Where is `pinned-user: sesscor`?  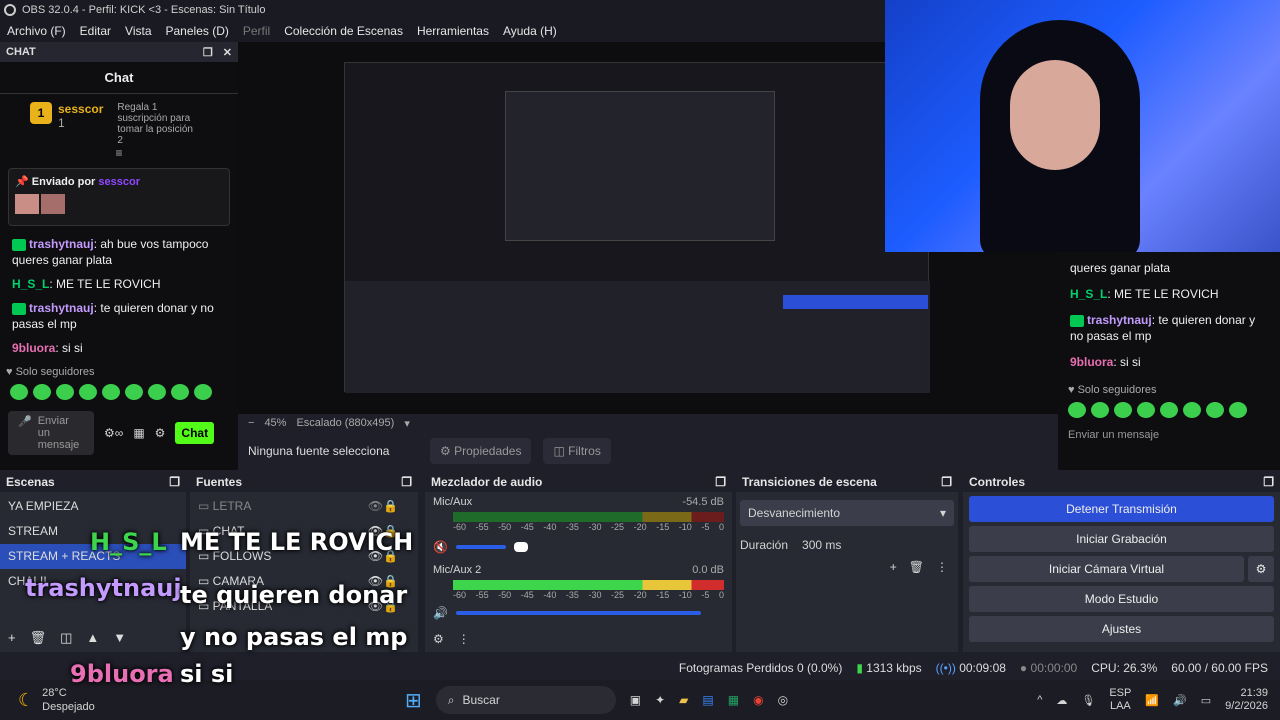
pinned-user: sesscor is located at coordinates (119, 182).